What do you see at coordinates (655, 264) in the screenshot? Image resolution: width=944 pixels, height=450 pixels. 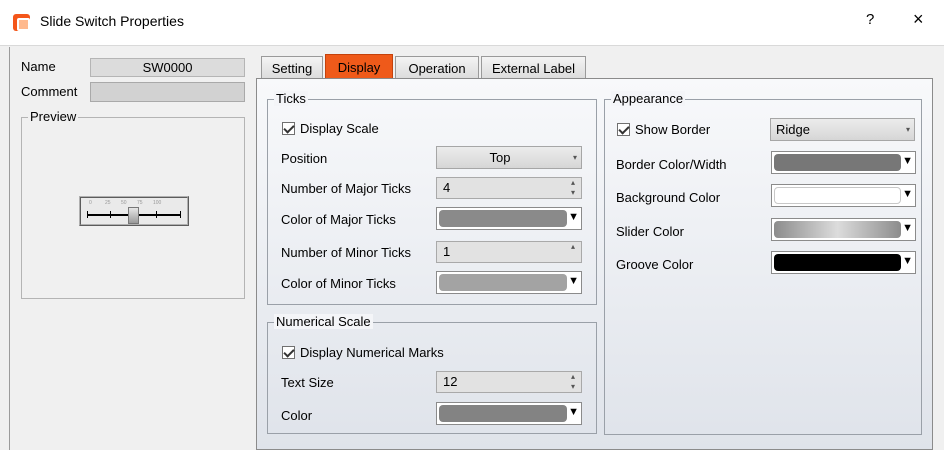 I see `groove-color-label: Groove Color` at bounding box center [655, 264].